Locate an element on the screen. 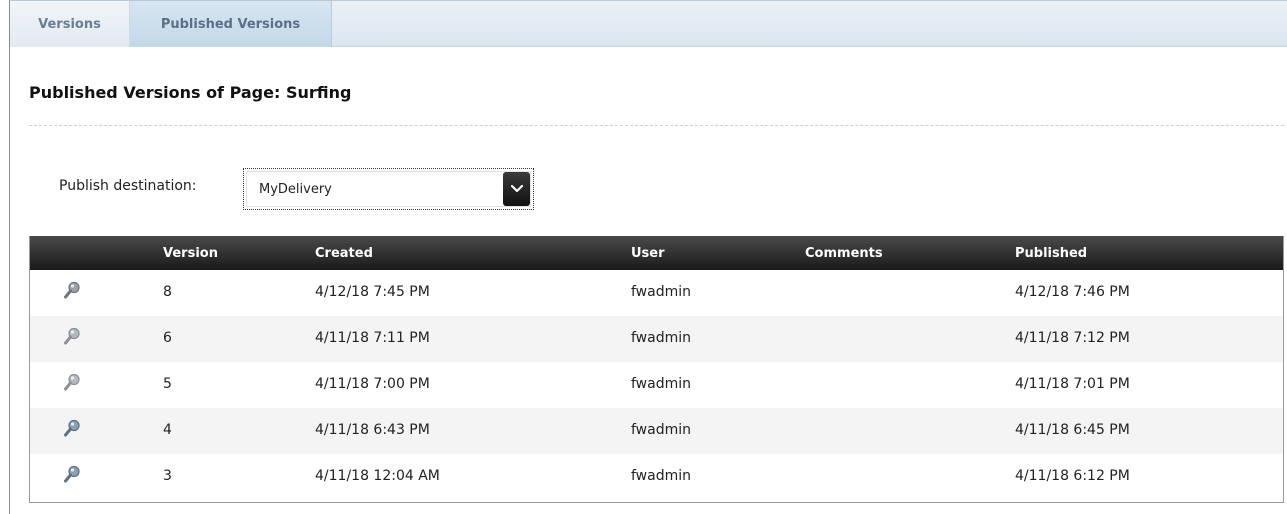 This screenshot has height=514, width=1287. tab-published-versions: Published Versions is located at coordinates (231, 24).